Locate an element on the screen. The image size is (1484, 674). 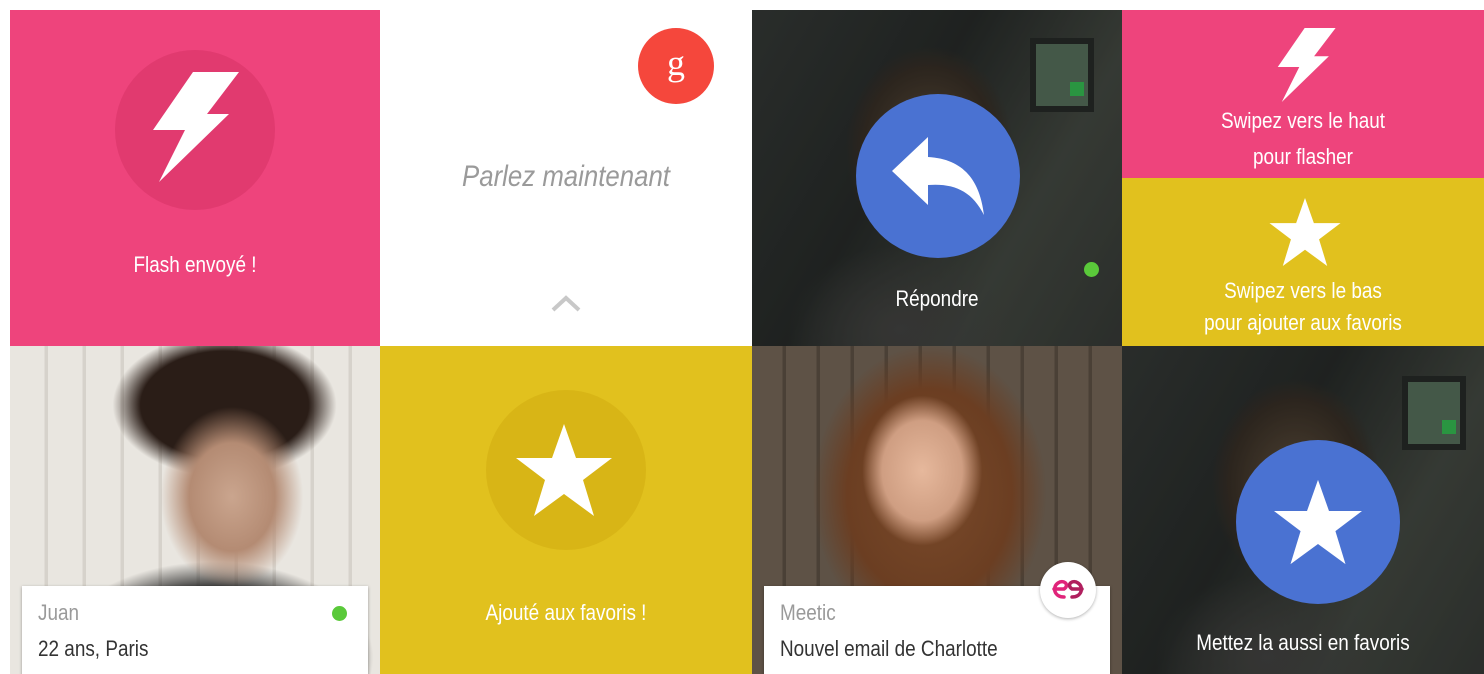
favorite-added-card: Ajouté aux favoris ! is located at coordinates (566, 510).